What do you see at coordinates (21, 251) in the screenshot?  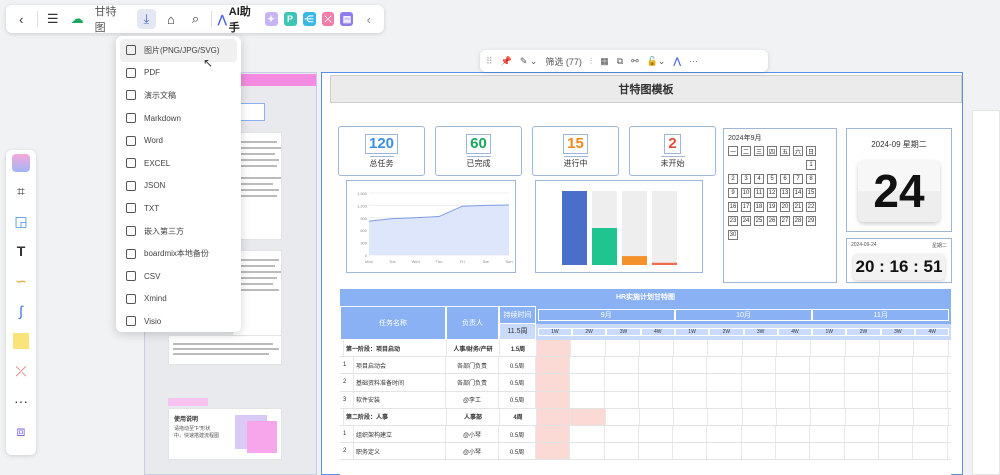 I see `text-tool-icon: T` at bounding box center [21, 251].